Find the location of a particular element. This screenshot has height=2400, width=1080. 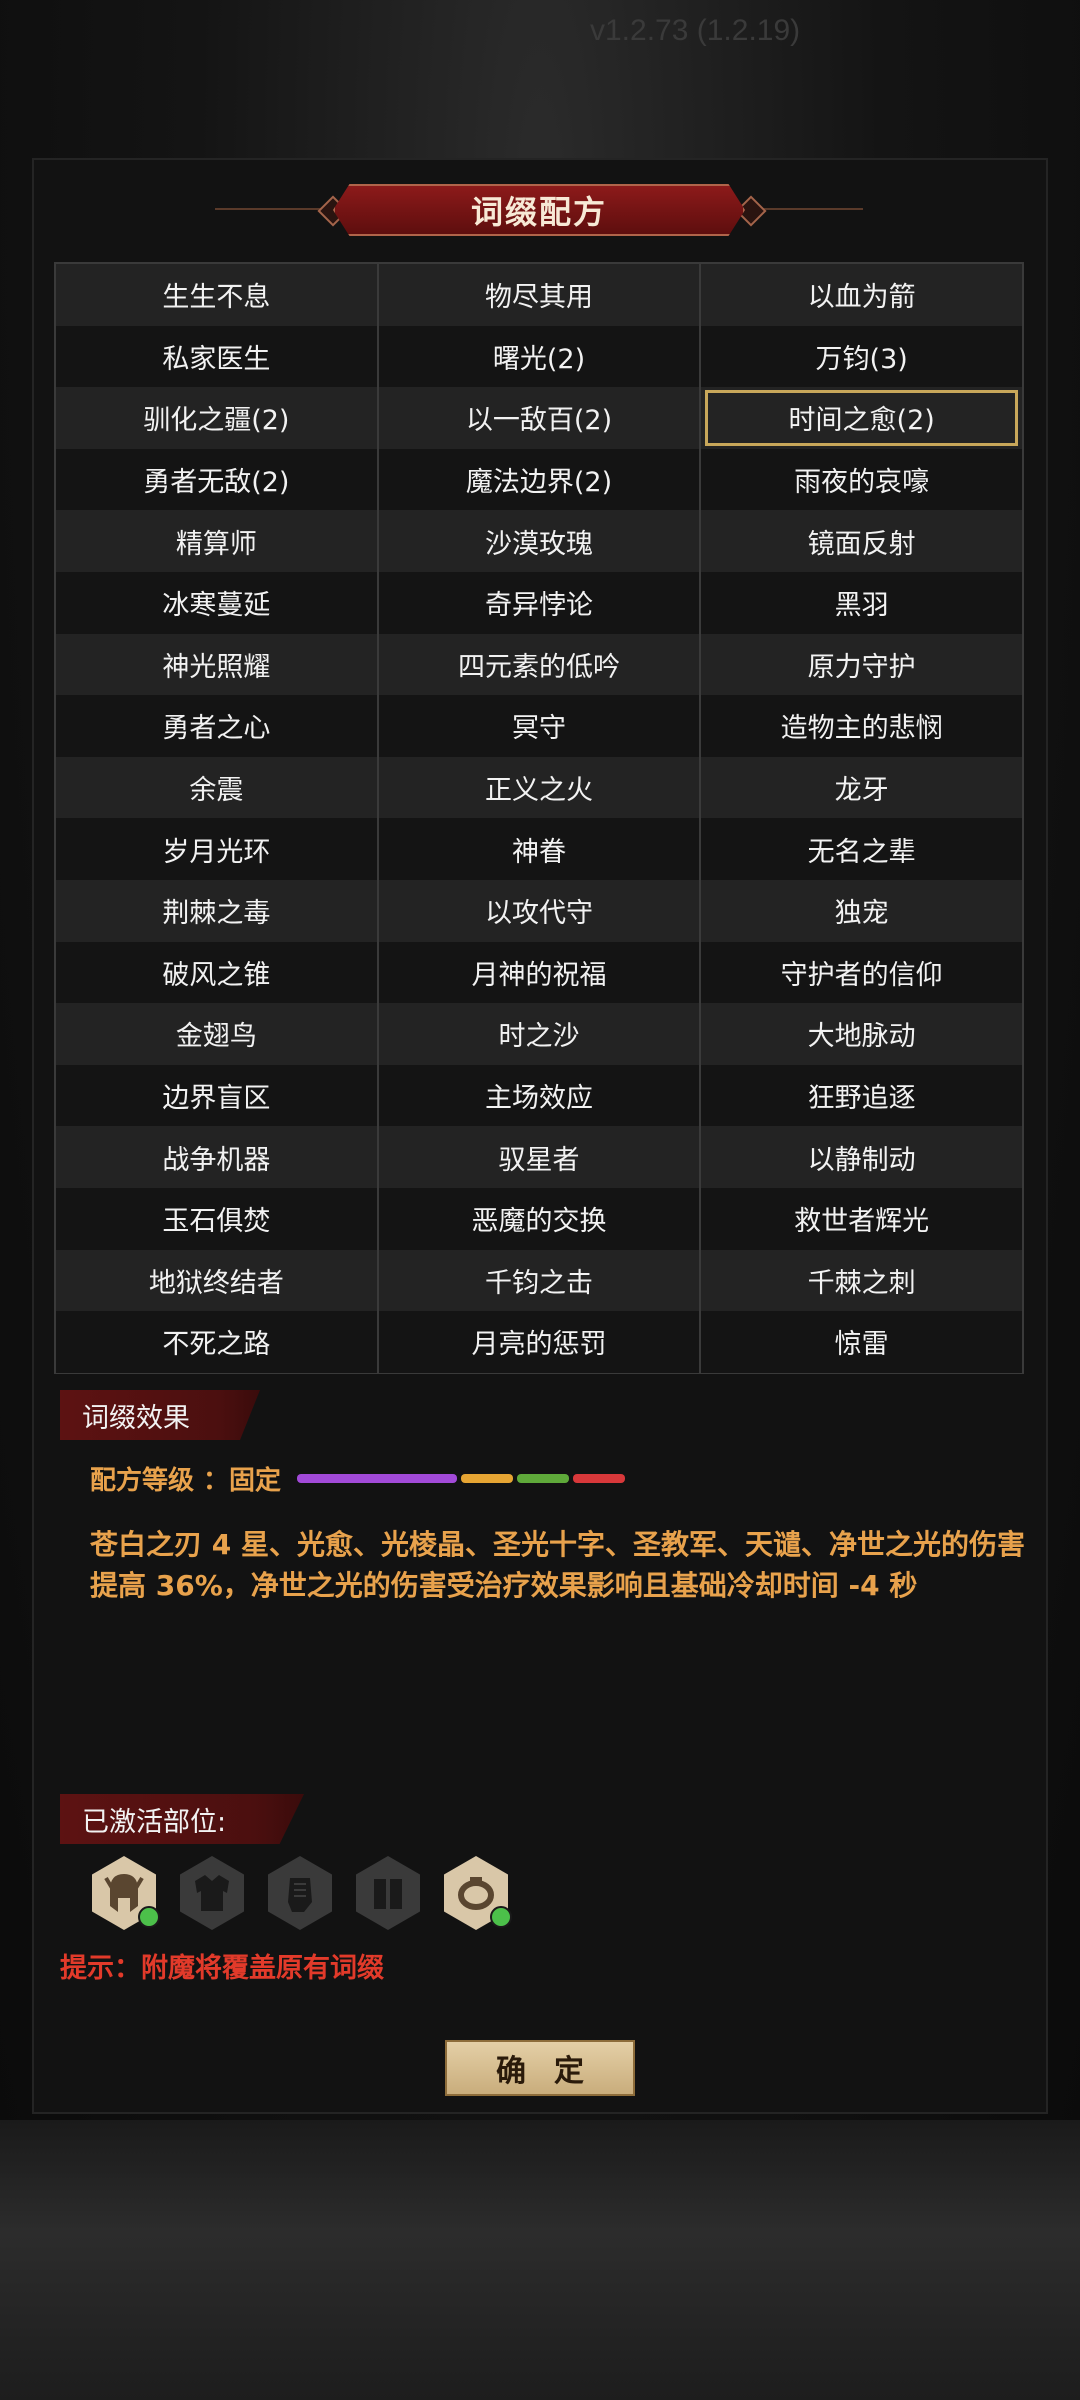

grid-row: 边界盲区 主场效应 狂野追逐 is located at coordinates (539, 1095).